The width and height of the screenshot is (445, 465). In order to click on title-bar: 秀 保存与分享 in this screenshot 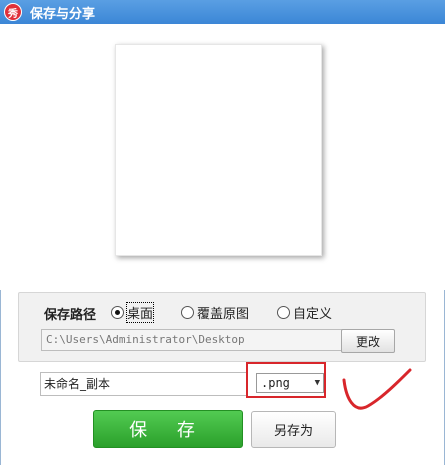, I will do `click(222, 12)`.